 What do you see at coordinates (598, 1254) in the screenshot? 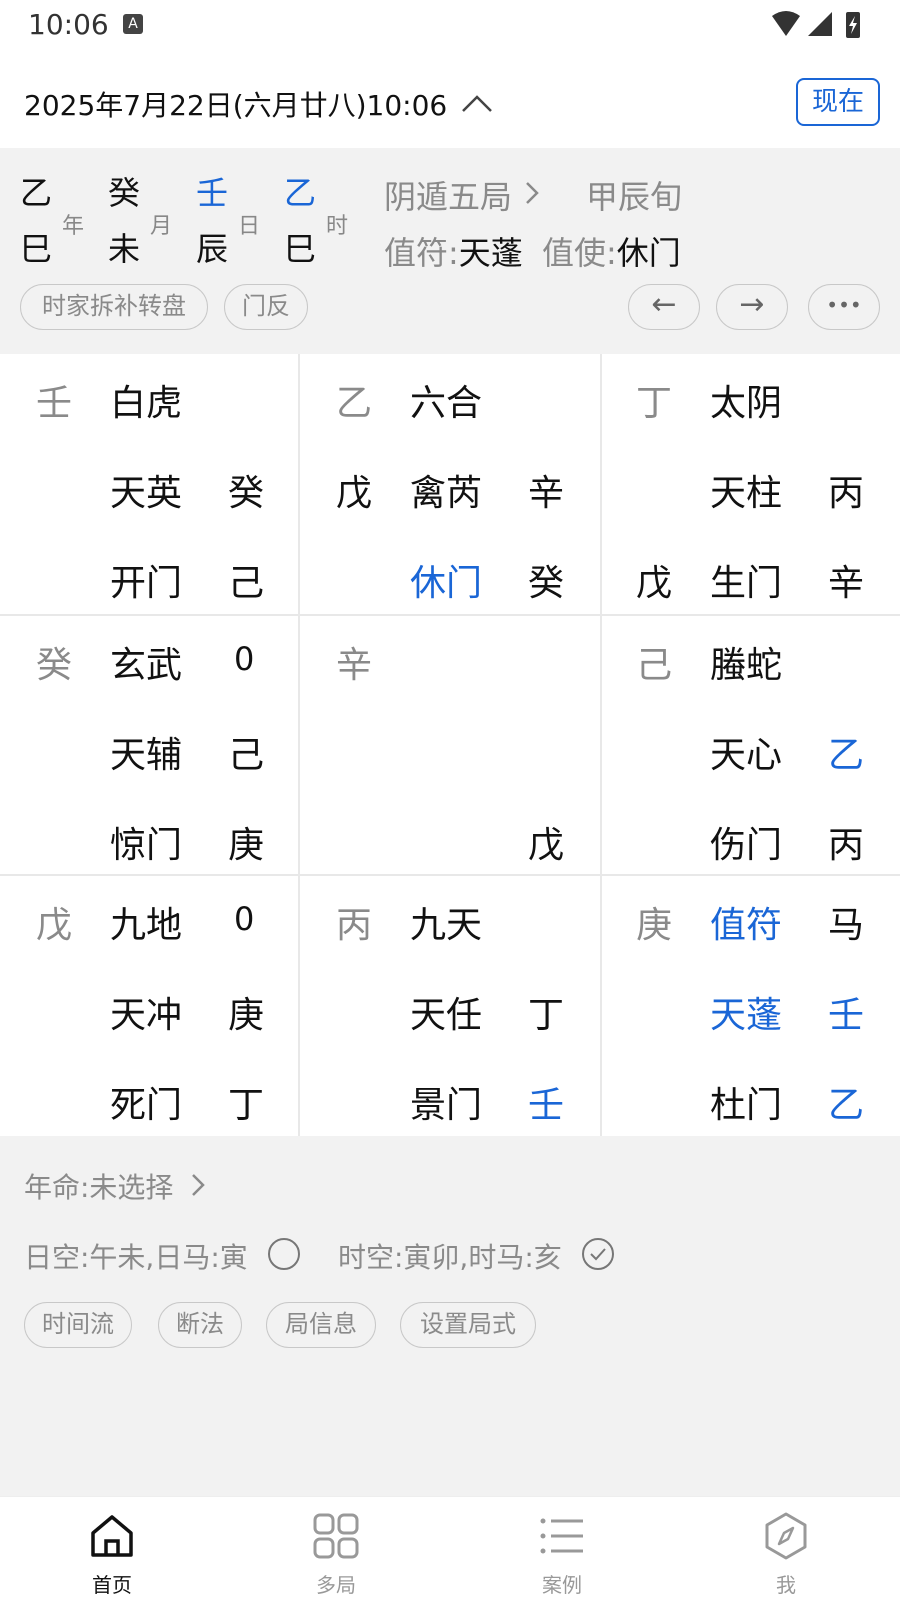
I see `check-circle-icon` at bounding box center [598, 1254].